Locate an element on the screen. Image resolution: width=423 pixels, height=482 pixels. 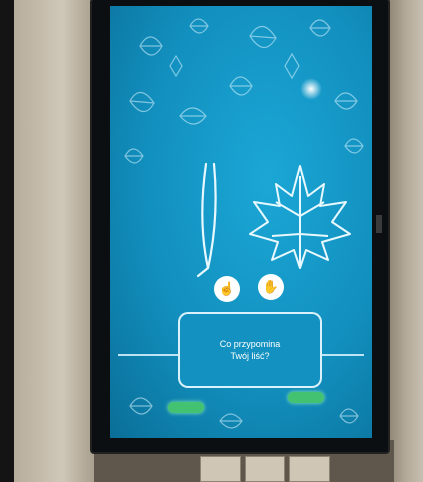
bezel-knob is located at coordinates (379, 224).